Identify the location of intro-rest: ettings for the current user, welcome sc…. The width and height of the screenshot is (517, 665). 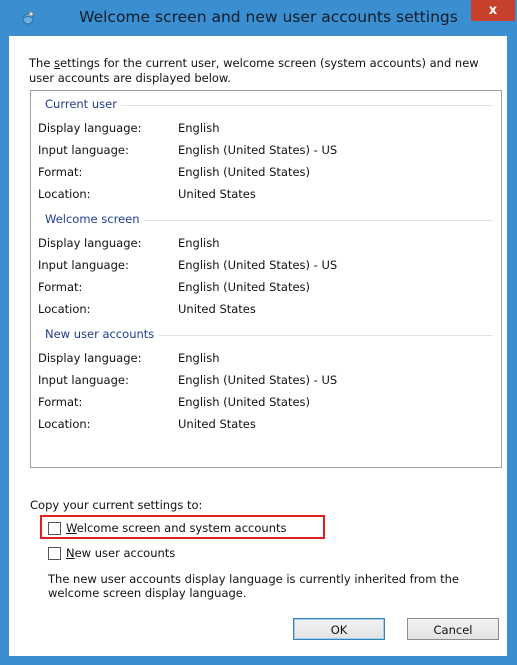
(254, 70).